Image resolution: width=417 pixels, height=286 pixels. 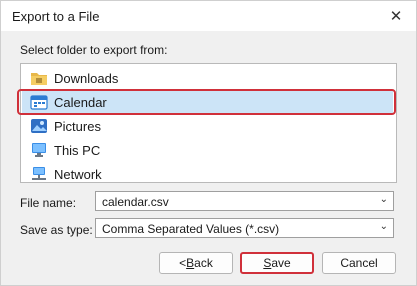 I want to click on folder-item-this-pc: This PC, so click(x=207, y=150).